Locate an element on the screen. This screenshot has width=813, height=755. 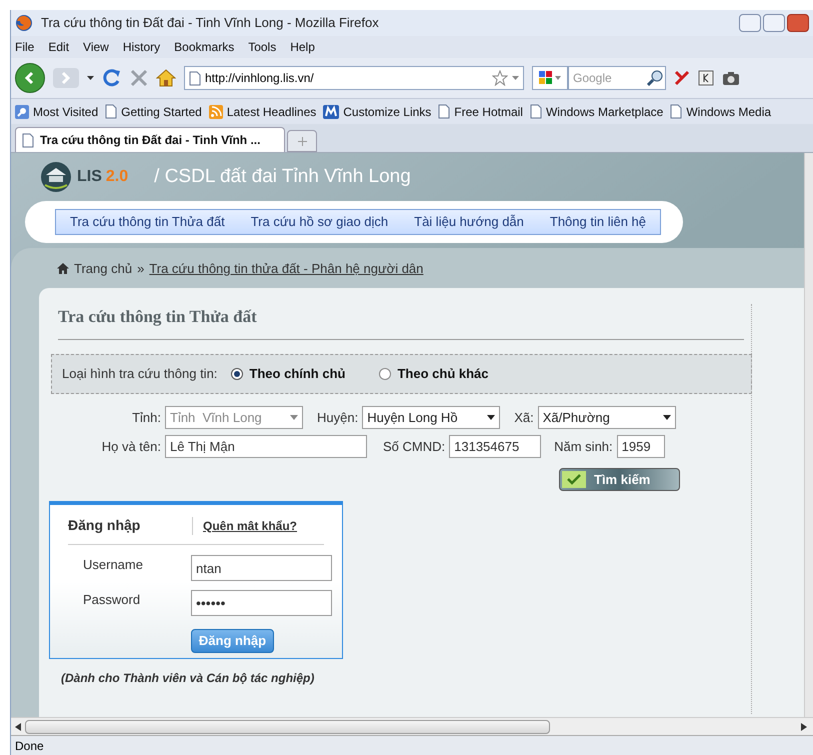
back-button is located at coordinates (30, 78).